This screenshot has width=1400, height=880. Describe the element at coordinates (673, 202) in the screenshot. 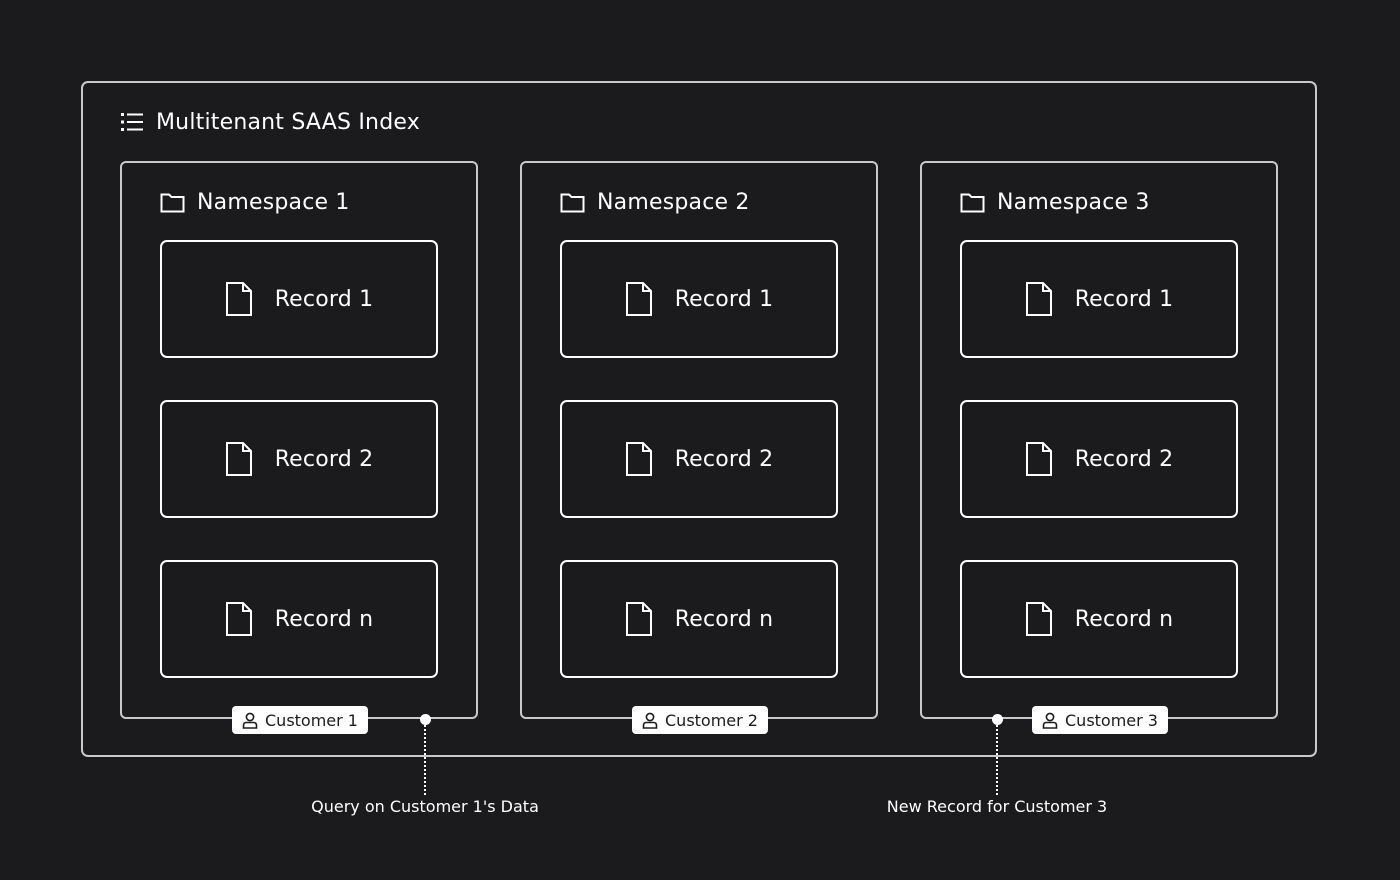

I see `namespace-title: Namespace 2` at that location.